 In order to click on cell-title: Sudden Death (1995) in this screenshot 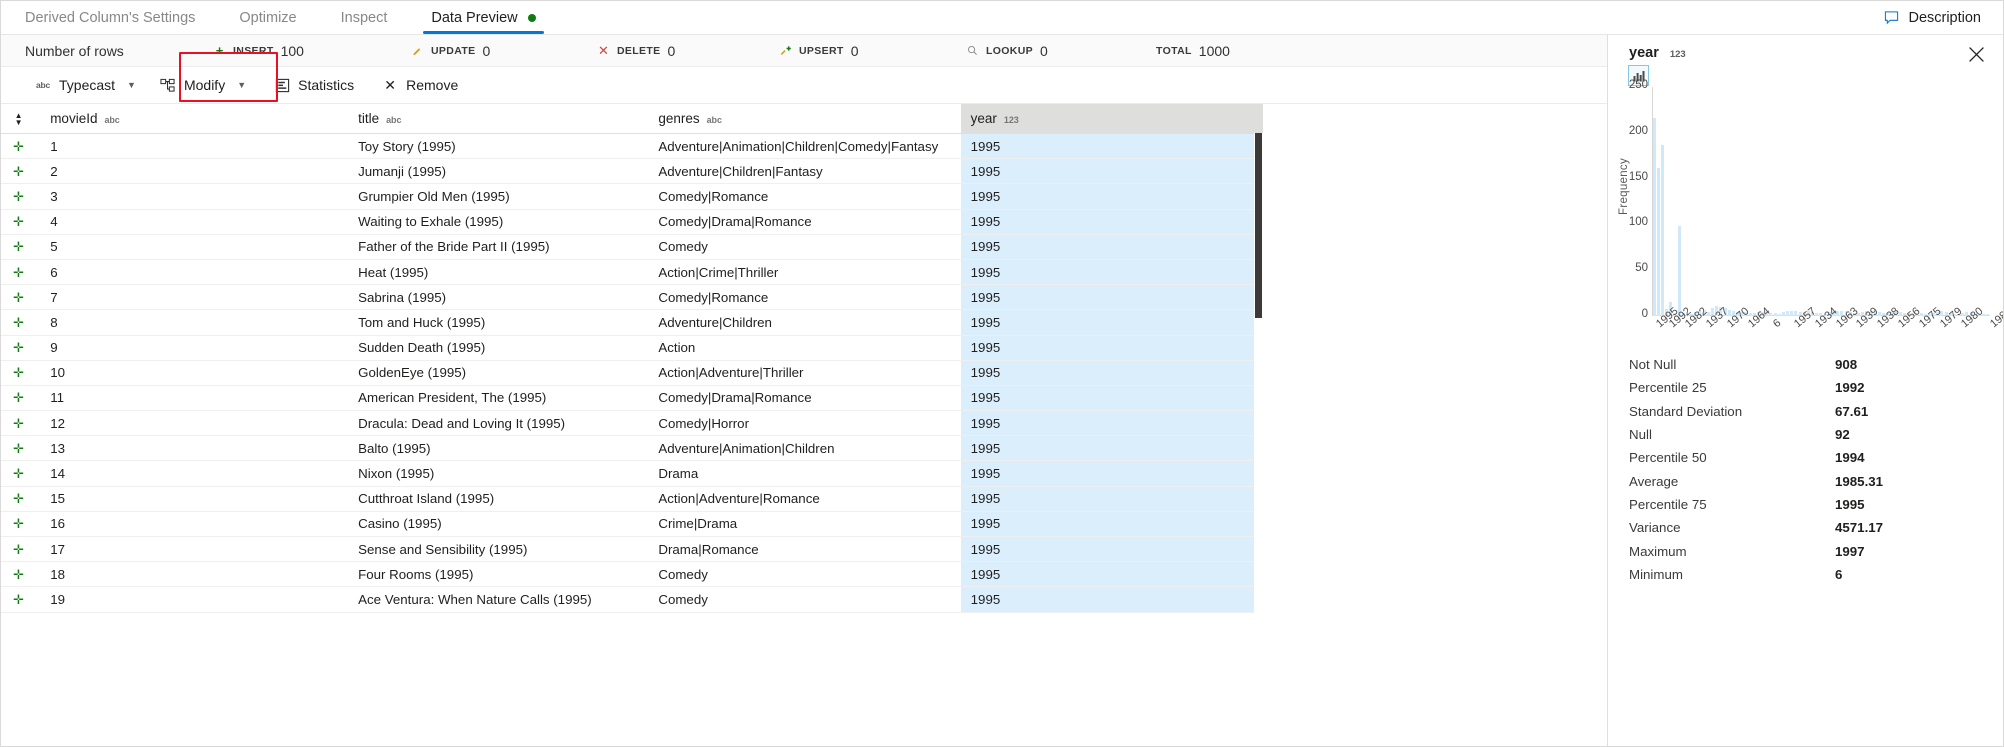, I will do `click(508, 348)`.